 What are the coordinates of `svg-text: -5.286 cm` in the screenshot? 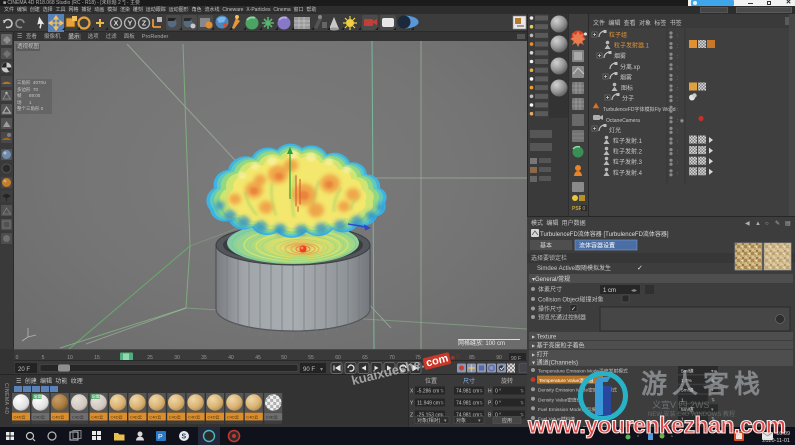 It's located at (428, 392).